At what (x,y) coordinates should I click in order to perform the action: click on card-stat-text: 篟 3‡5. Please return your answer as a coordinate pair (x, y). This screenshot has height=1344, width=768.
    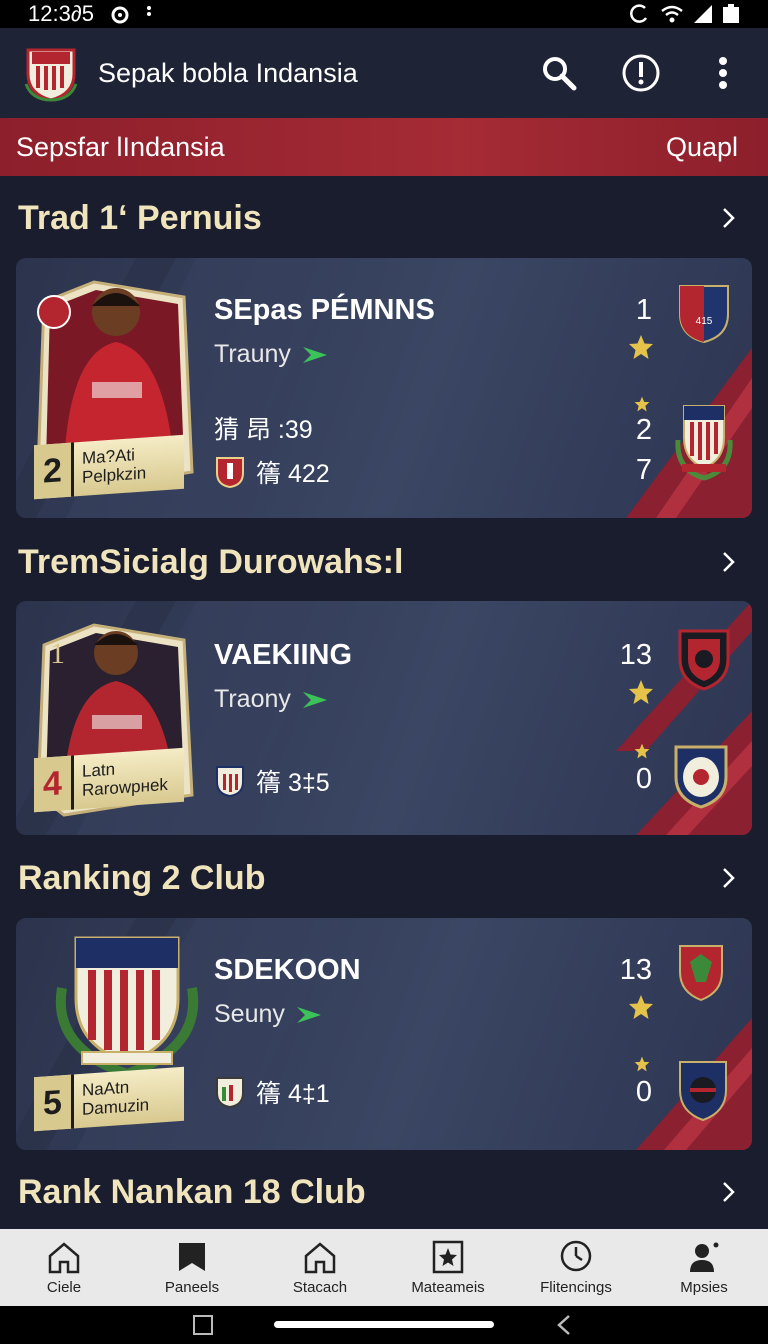
    Looking at the image, I should click on (293, 783).